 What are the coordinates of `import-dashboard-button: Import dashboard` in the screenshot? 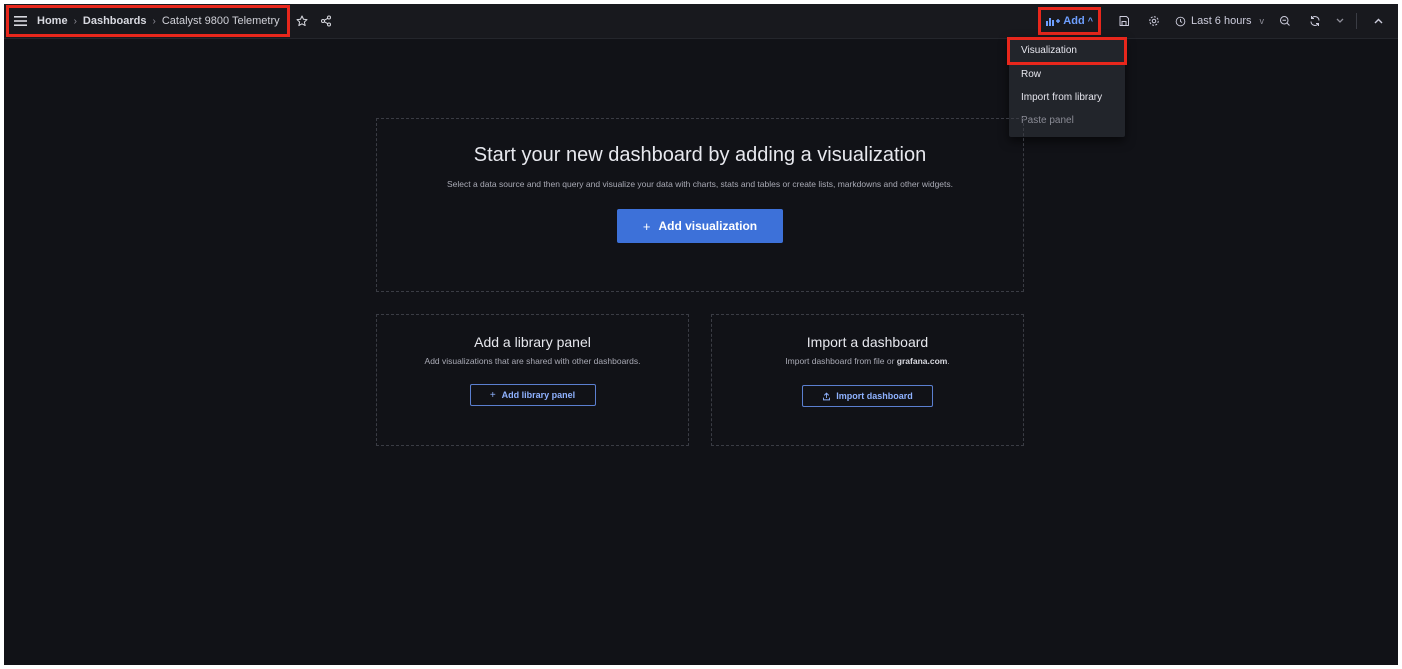 It's located at (867, 396).